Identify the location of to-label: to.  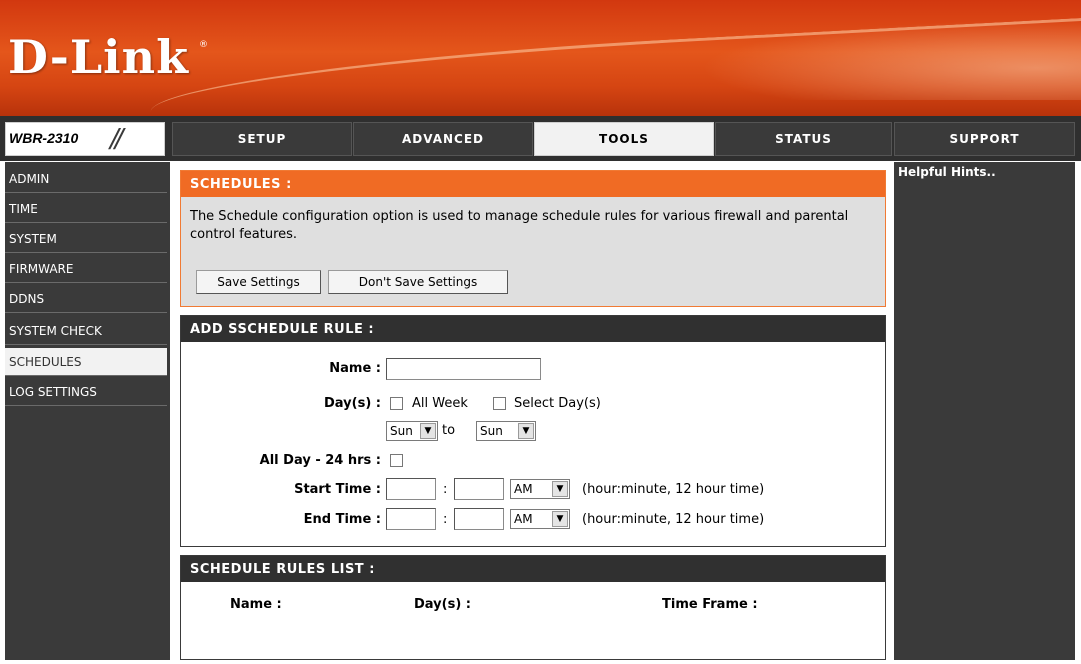
(449, 430).